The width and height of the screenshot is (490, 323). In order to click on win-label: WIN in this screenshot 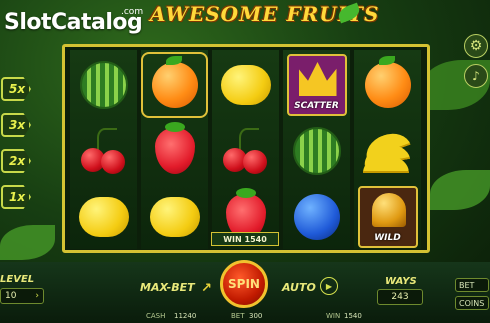, I will do `click(333, 316)`.